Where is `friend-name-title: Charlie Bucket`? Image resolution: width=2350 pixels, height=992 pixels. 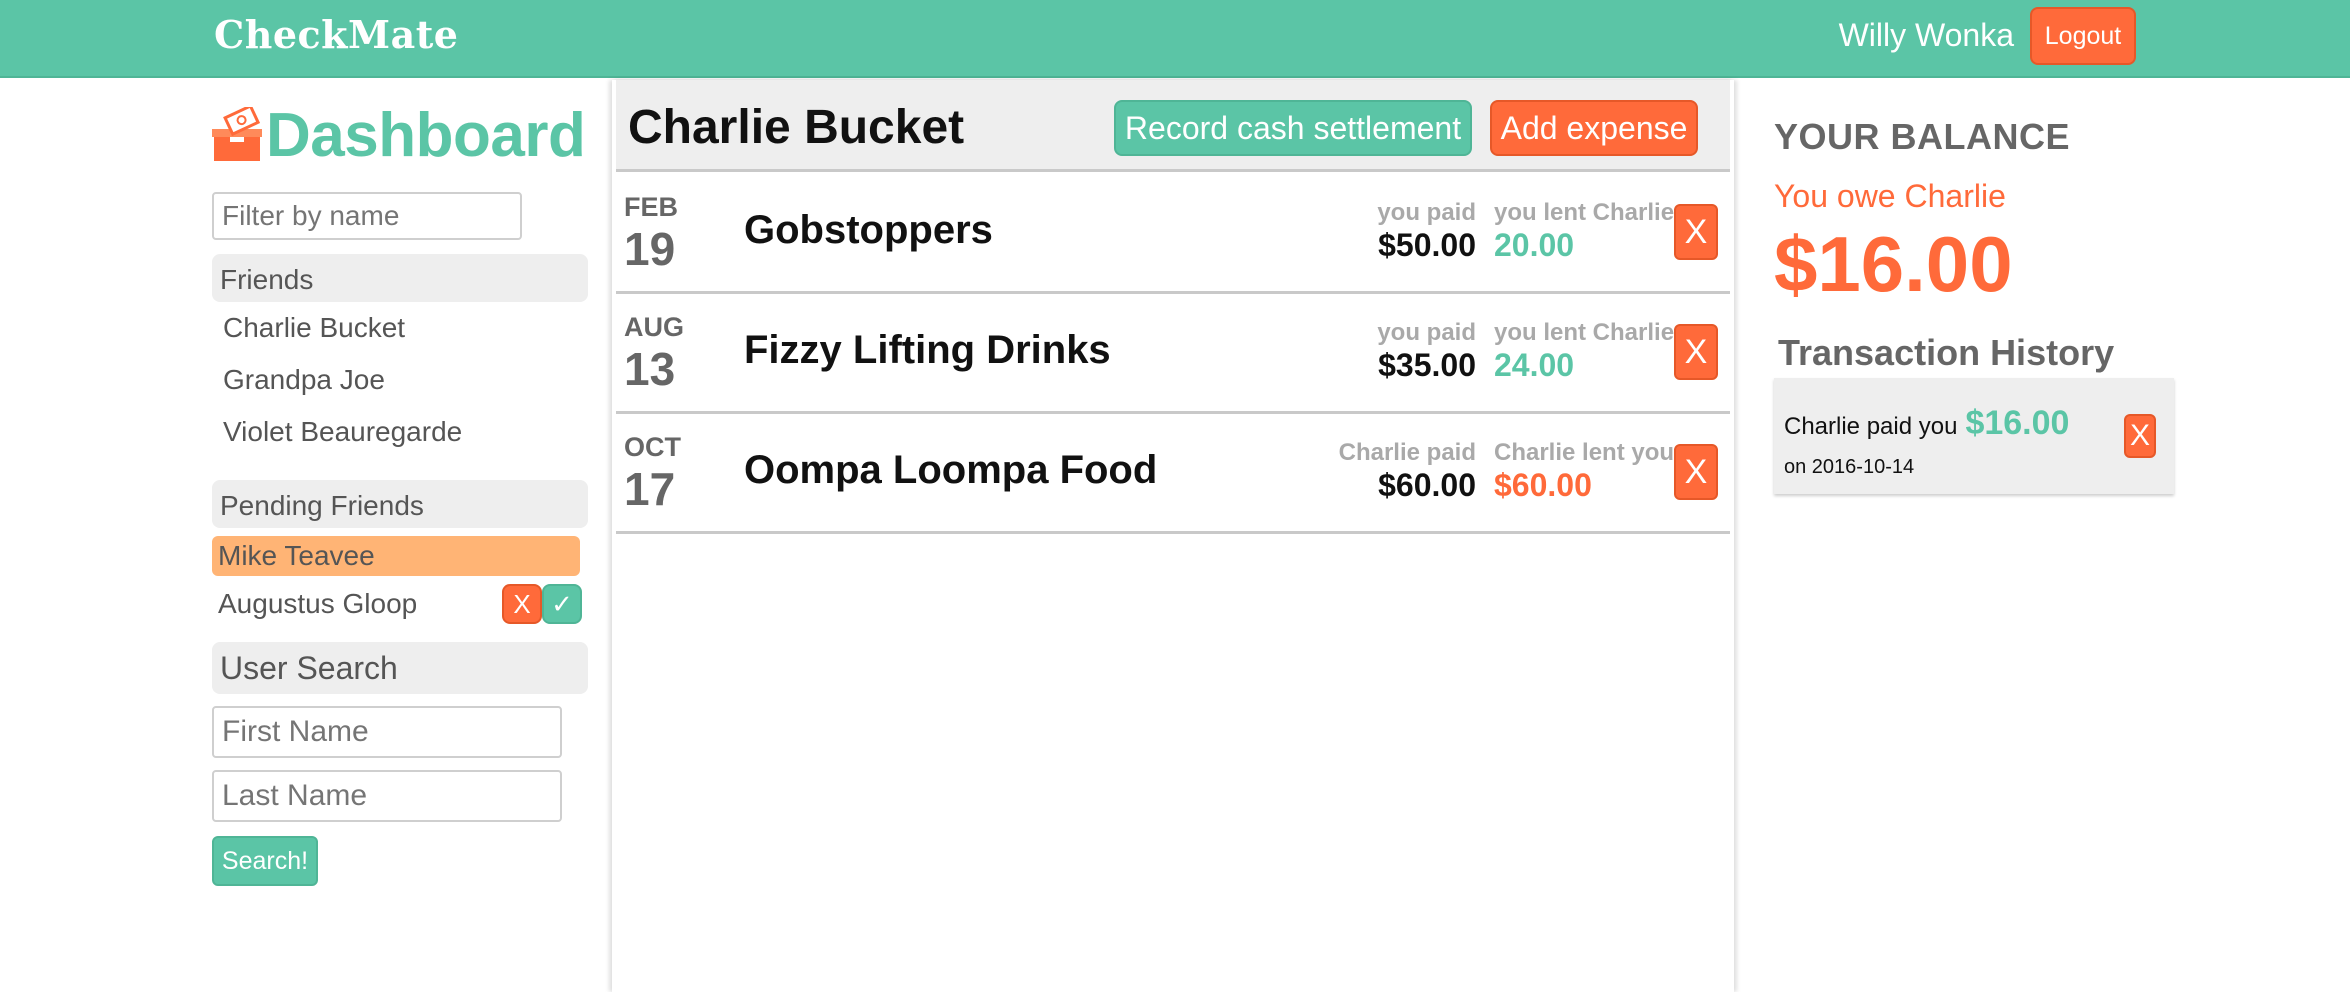 friend-name-title: Charlie Bucket is located at coordinates (796, 127).